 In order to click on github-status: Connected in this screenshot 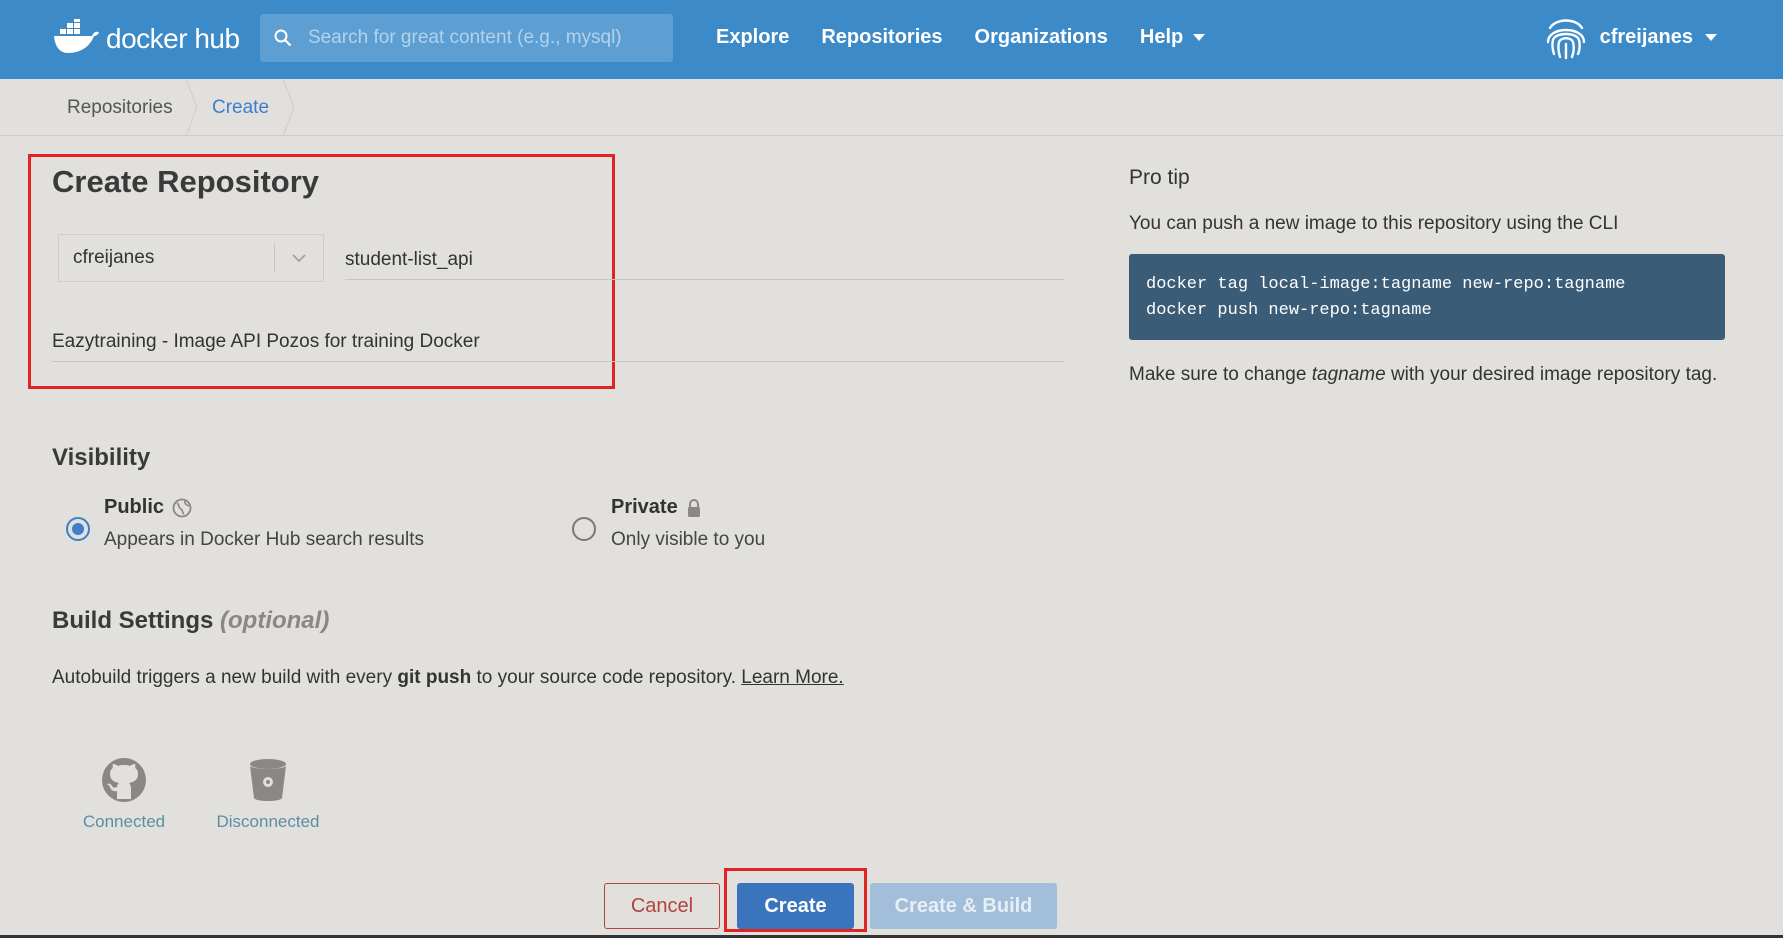, I will do `click(124, 821)`.